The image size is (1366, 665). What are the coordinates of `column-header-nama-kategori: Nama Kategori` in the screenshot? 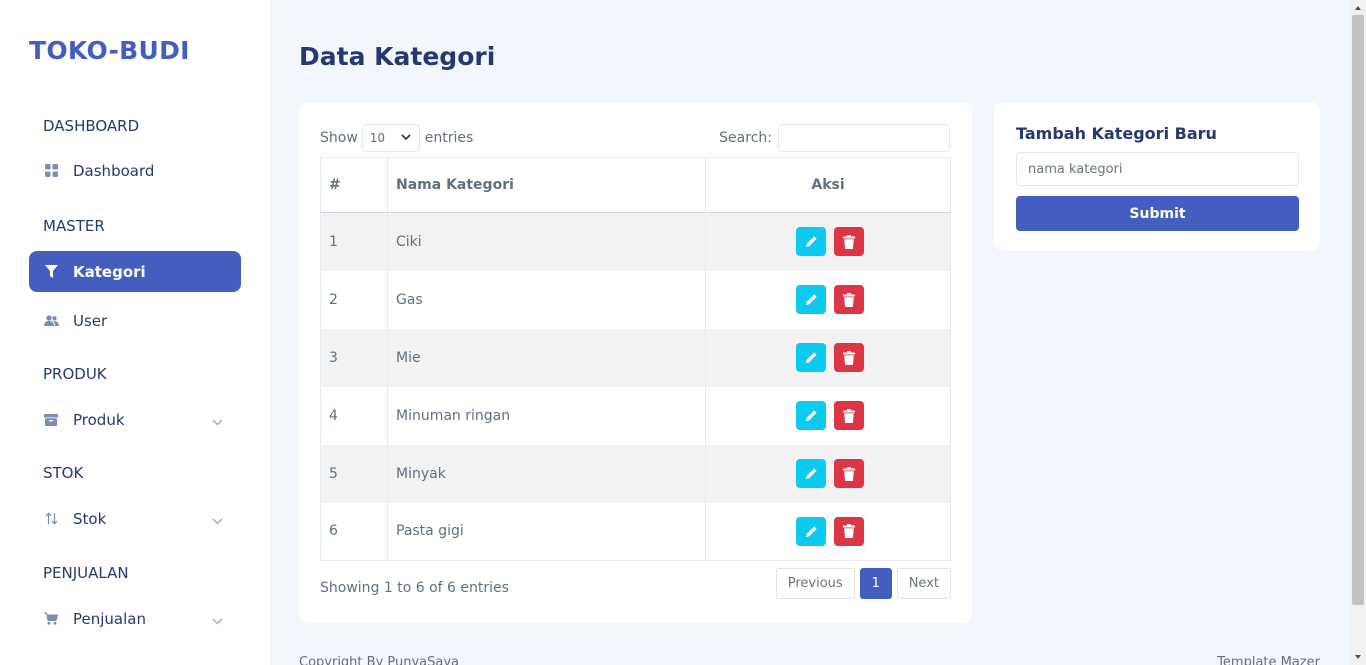 It's located at (546, 185).